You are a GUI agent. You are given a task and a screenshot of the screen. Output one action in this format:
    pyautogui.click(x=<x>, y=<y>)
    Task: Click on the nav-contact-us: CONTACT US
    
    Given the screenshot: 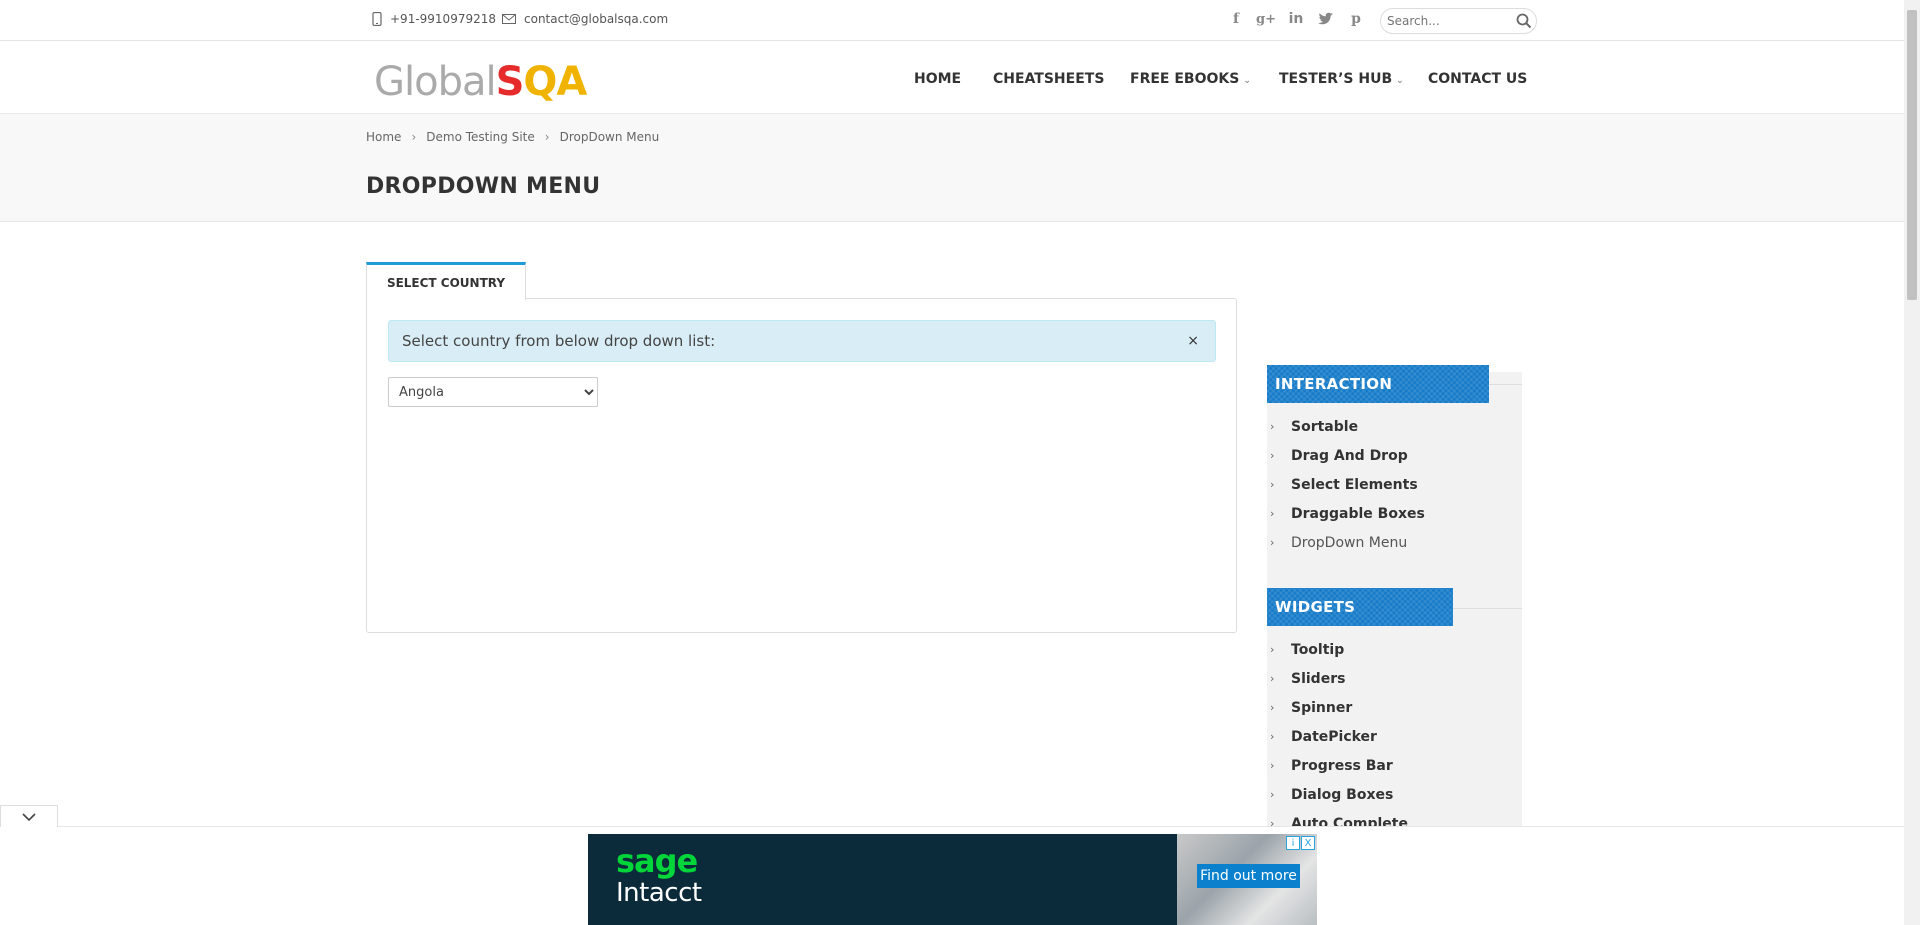 What is the action you would take?
    pyautogui.click(x=1477, y=79)
    